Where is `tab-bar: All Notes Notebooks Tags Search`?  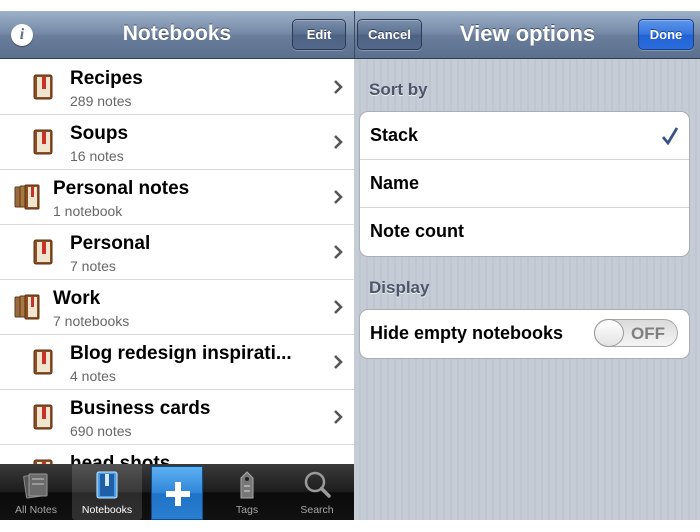
tab-bar: All Notes Notebooks Tags Search is located at coordinates (177, 492).